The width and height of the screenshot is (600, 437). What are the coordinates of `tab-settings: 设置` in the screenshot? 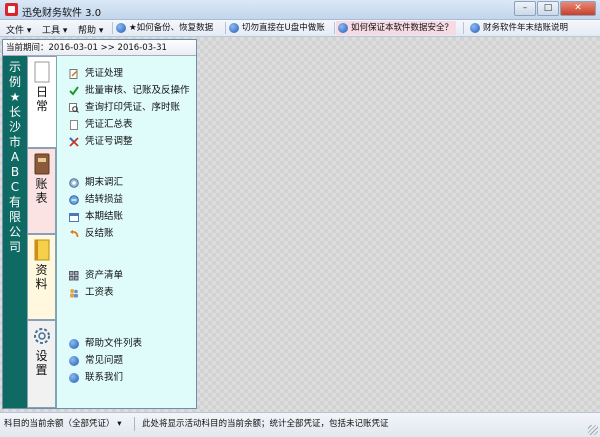 It's located at (41, 364).